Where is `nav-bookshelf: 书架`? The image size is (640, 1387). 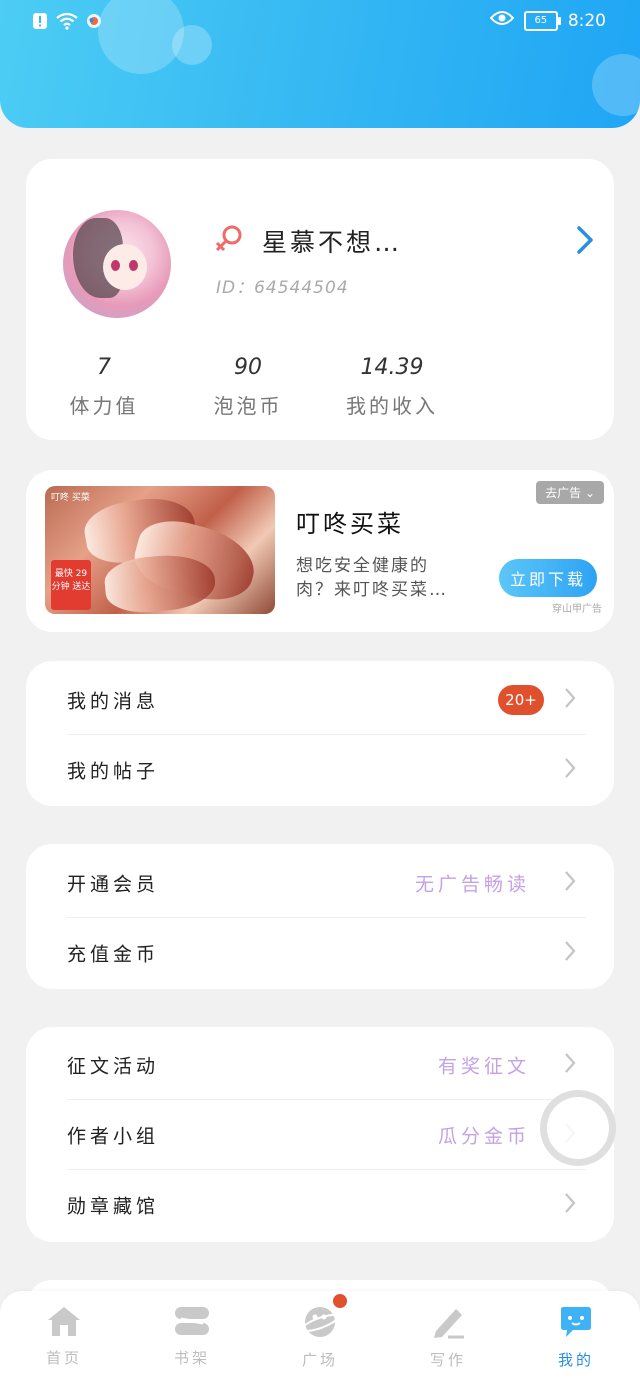 nav-bookshelf: 书架 is located at coordinates (192, 1336).